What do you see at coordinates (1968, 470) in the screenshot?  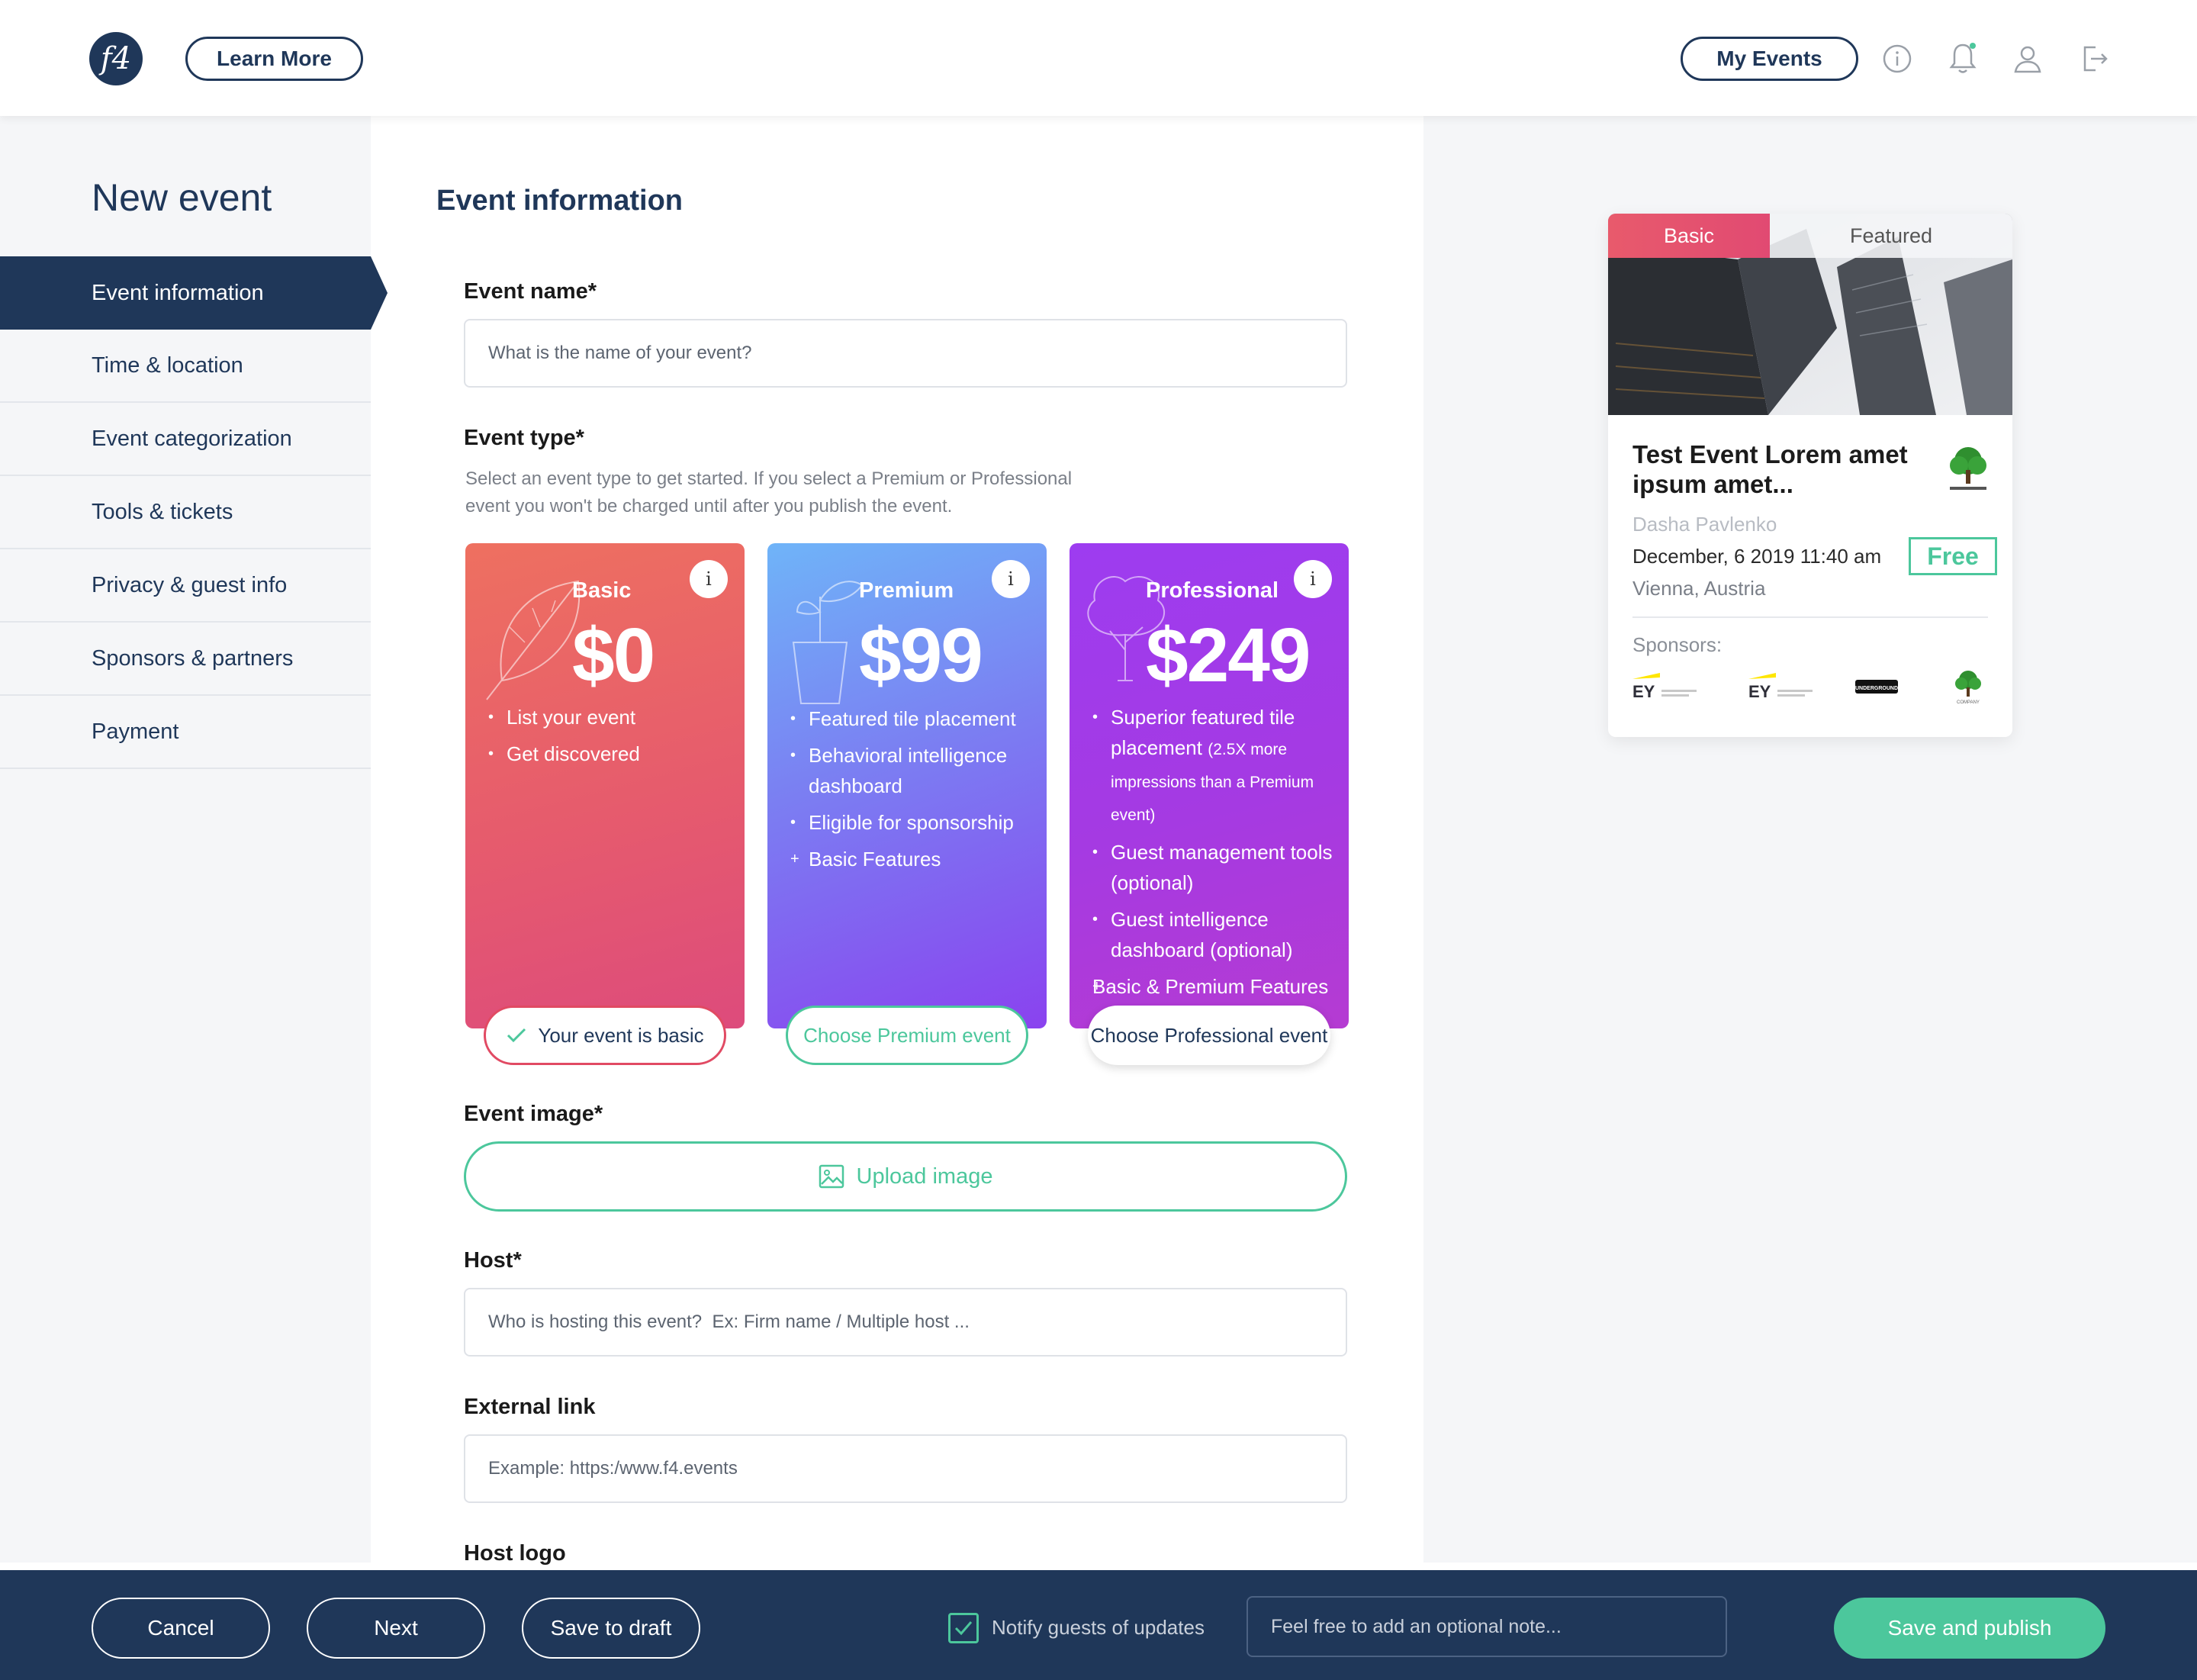 I see `tree-company-logo-icon` at bounding box center [1968, 470].